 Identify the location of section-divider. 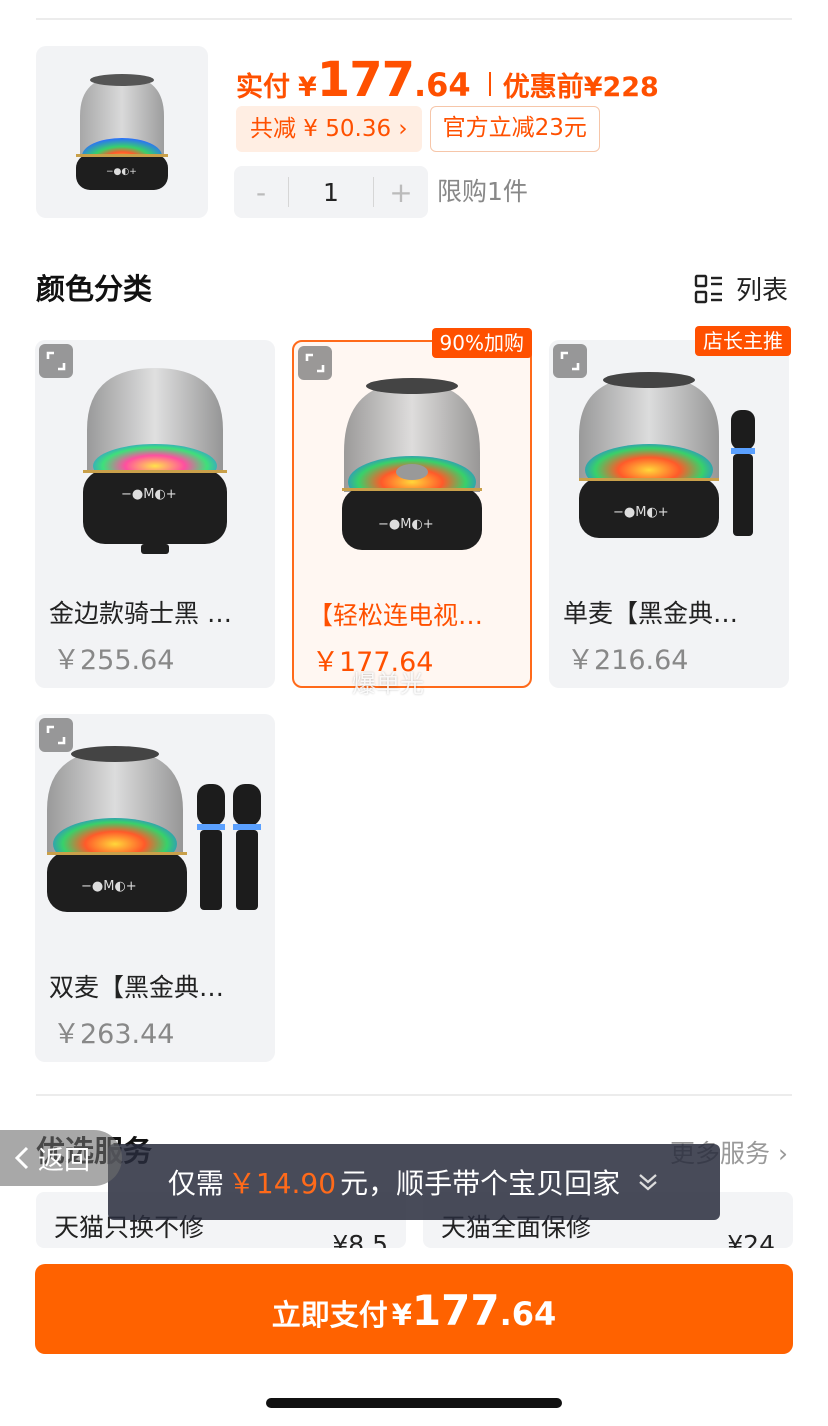
(414, 1095).